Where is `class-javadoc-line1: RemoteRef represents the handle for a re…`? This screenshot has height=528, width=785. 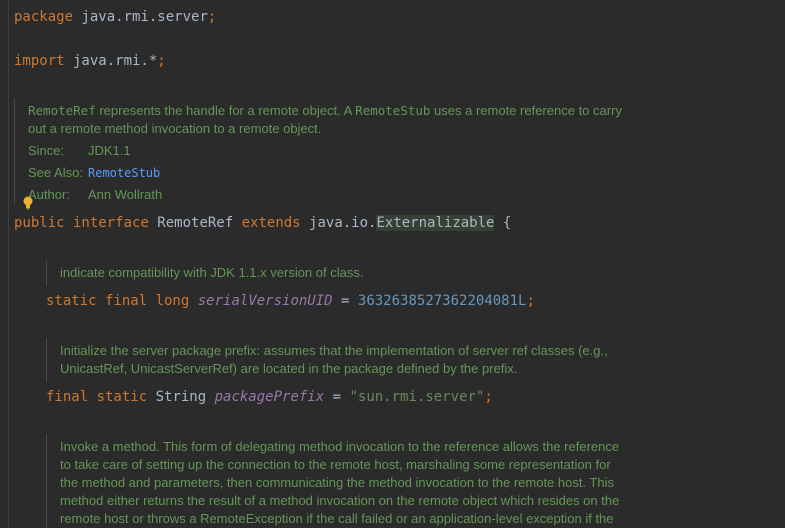 class-javadoc-line1: RemoteRef represents the handle for a re… is located at coordinates (325, 111).